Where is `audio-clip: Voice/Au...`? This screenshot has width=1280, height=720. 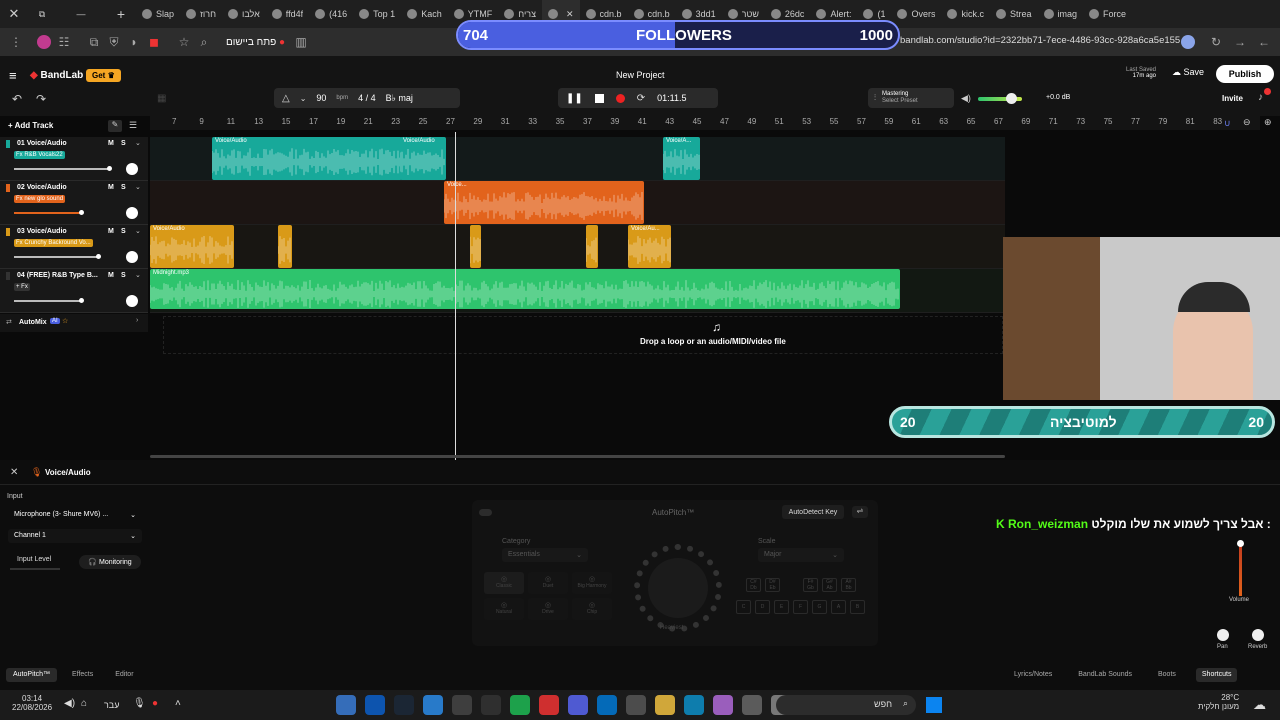 audio-clip: Voice/Au... is located at coordinates (649, 246).